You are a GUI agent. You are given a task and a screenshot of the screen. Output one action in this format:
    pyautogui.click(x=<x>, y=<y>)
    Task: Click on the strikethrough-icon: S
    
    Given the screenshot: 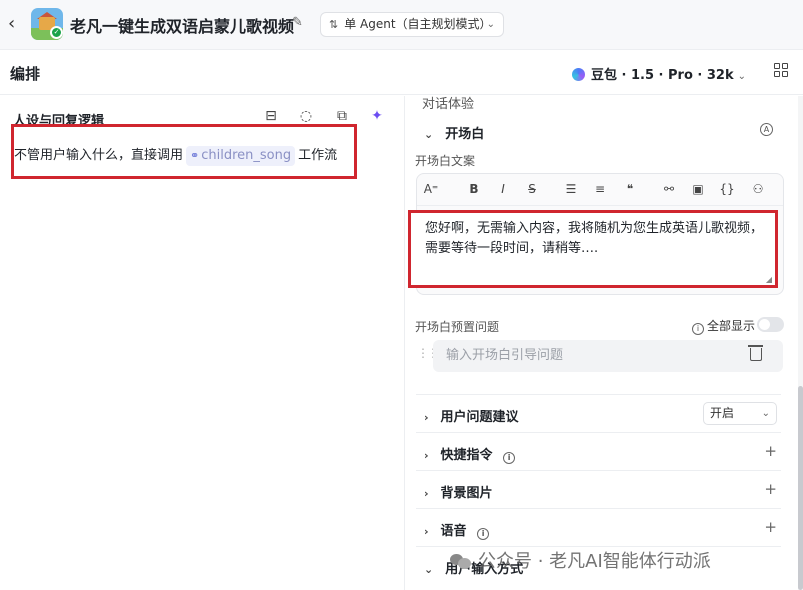 What is the action you would take?
    pyautogui.click(x=532, y=189)
    